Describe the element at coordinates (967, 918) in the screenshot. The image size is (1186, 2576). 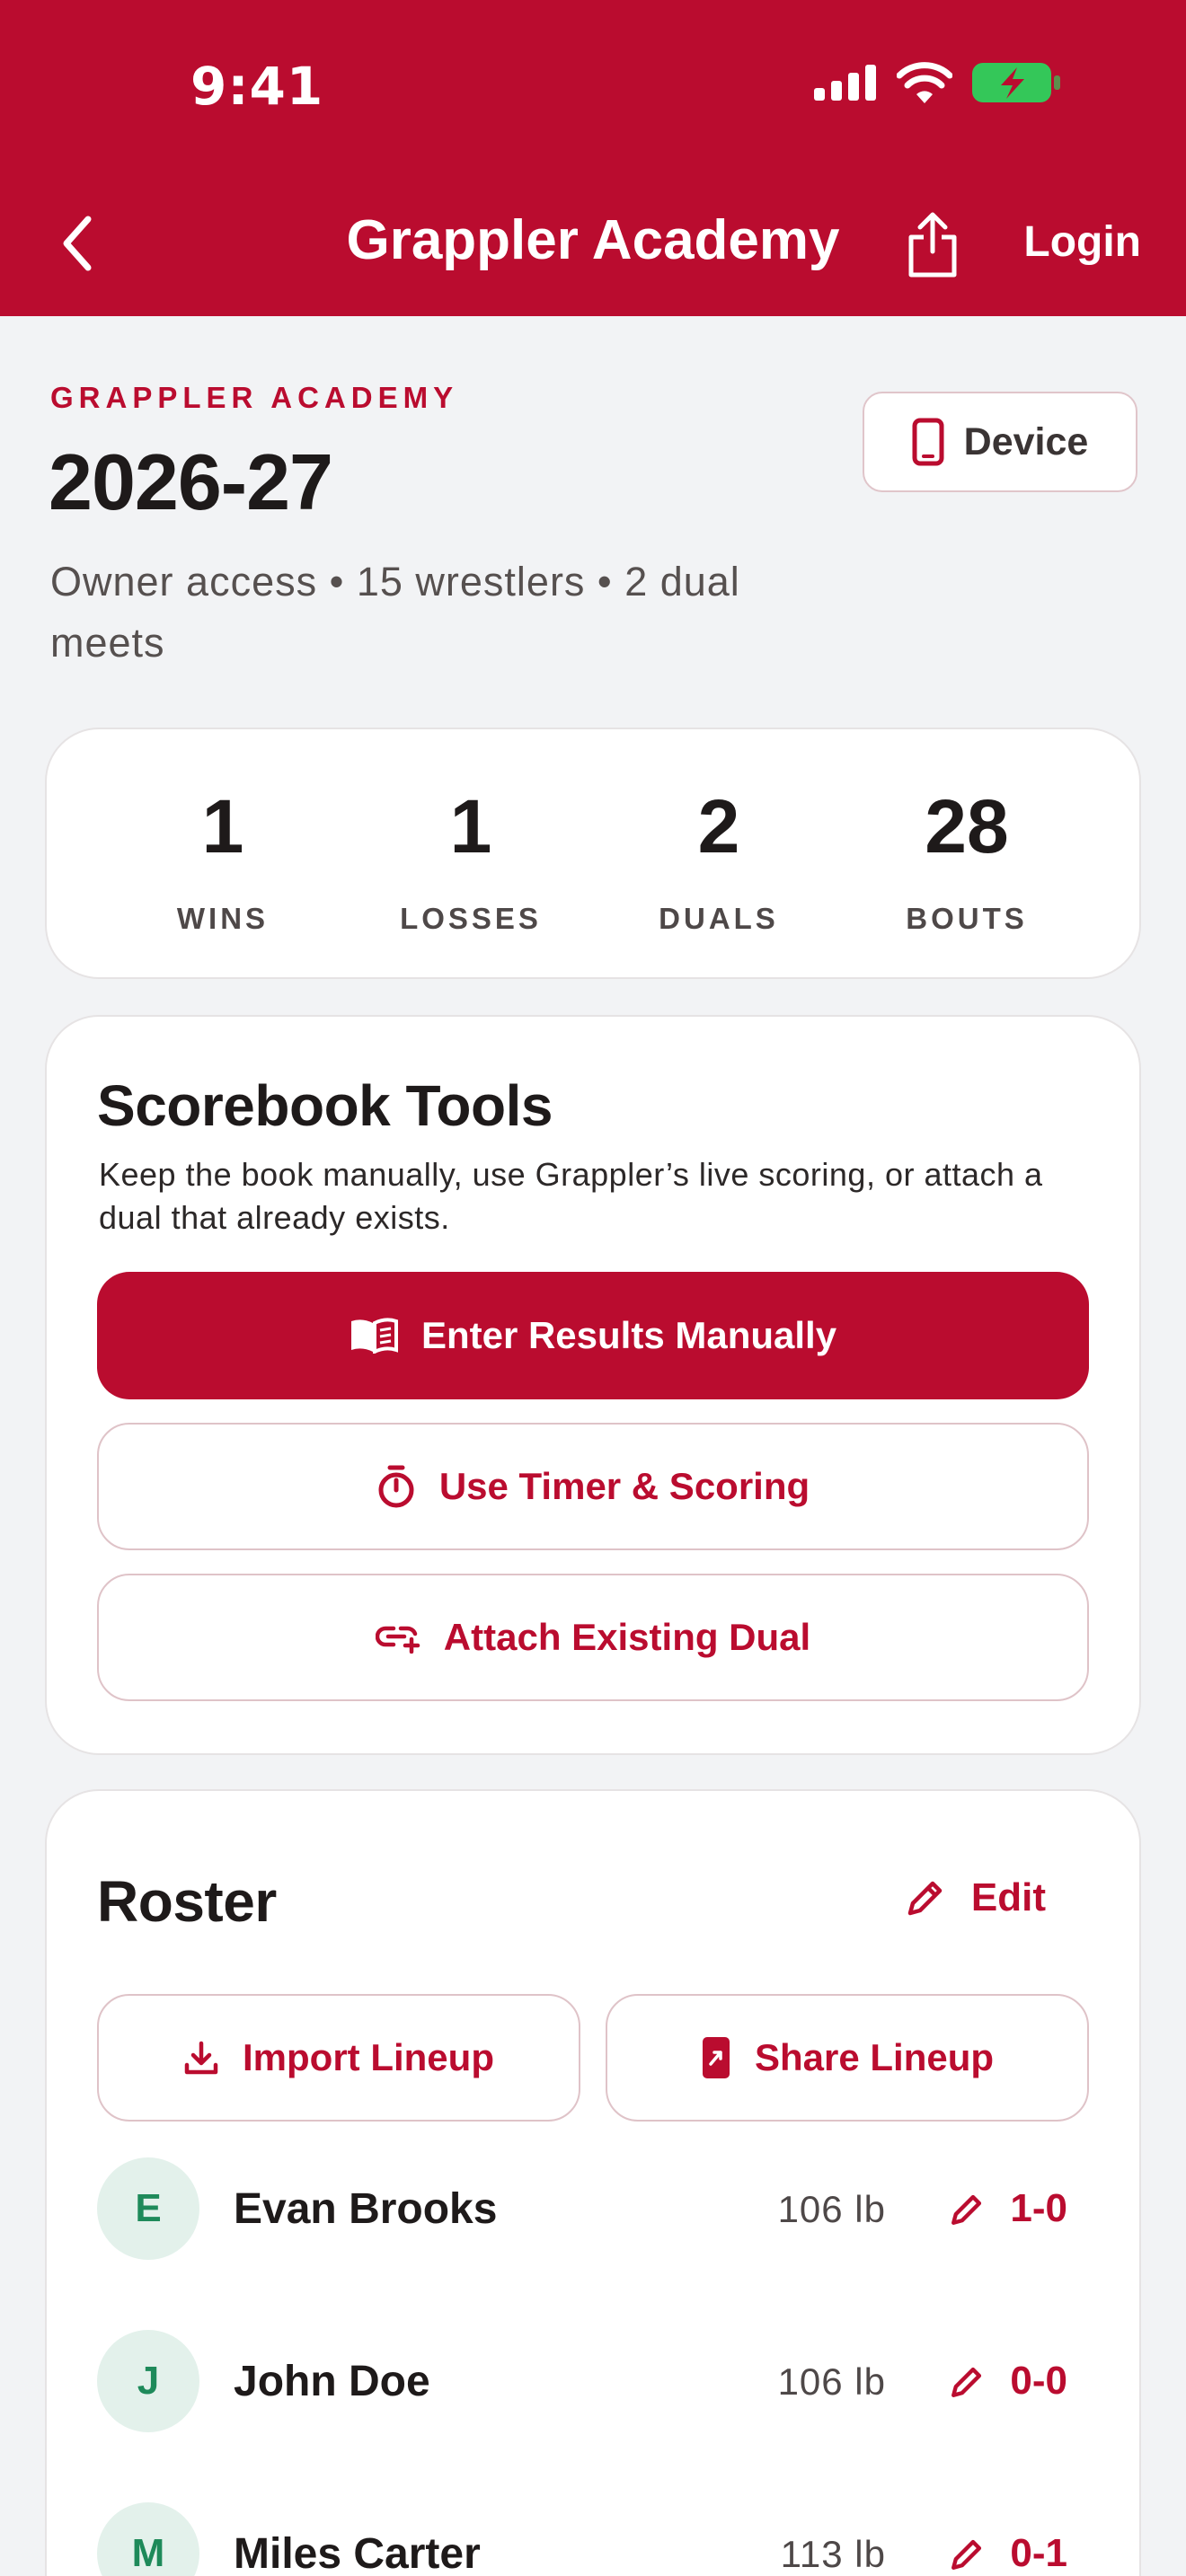
I see `stat-label: BOUTS` at that location.